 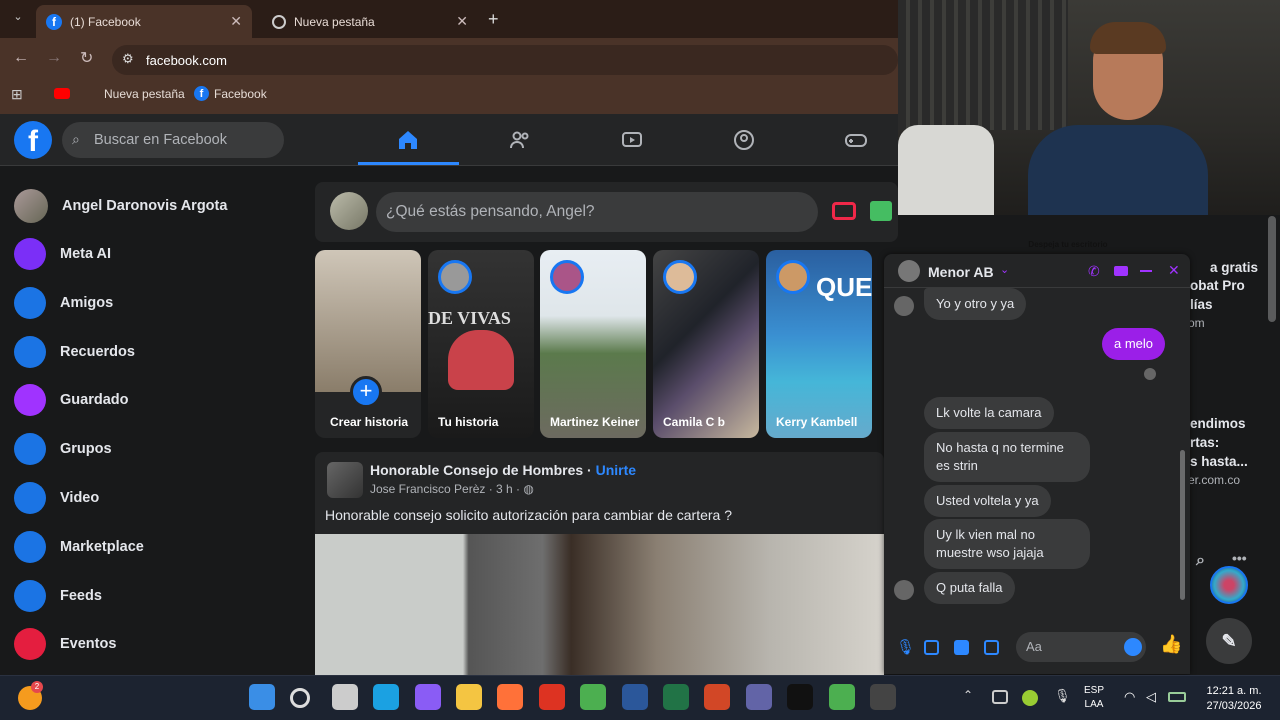 What do you see at coordinates (481, 344) in the screenshot?
I see `story-tu-historia: DE VIVAS Tu historia` at bounding box center [481, 344].